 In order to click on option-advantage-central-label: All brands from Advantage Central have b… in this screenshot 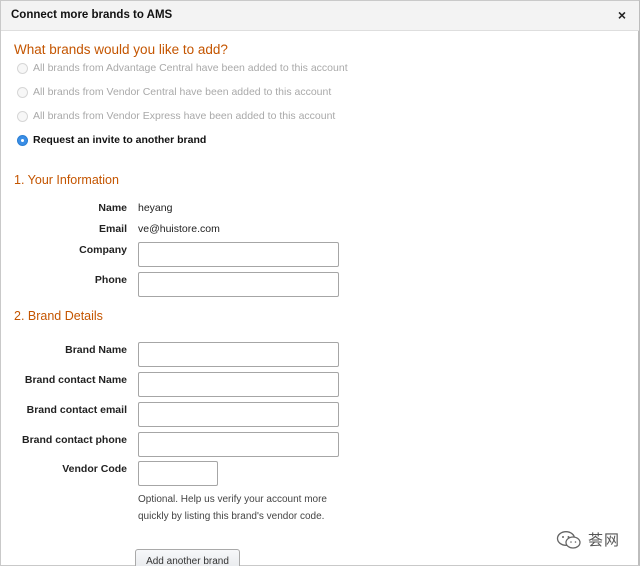, I will do `click(190, 68)`.